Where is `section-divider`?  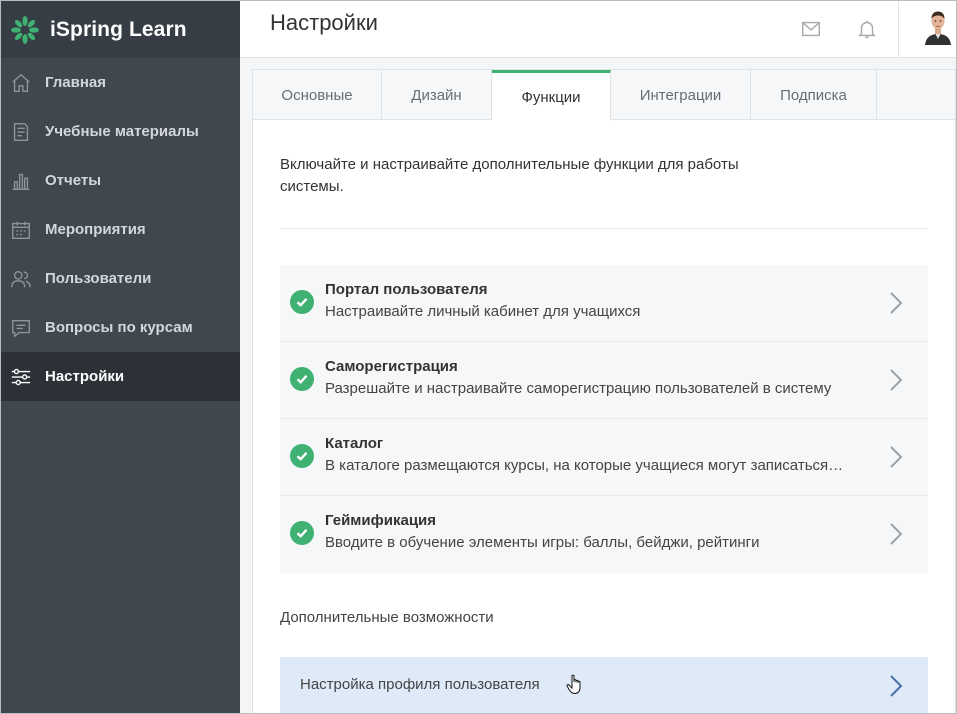
section-divider is located at coordinates (604, 228).